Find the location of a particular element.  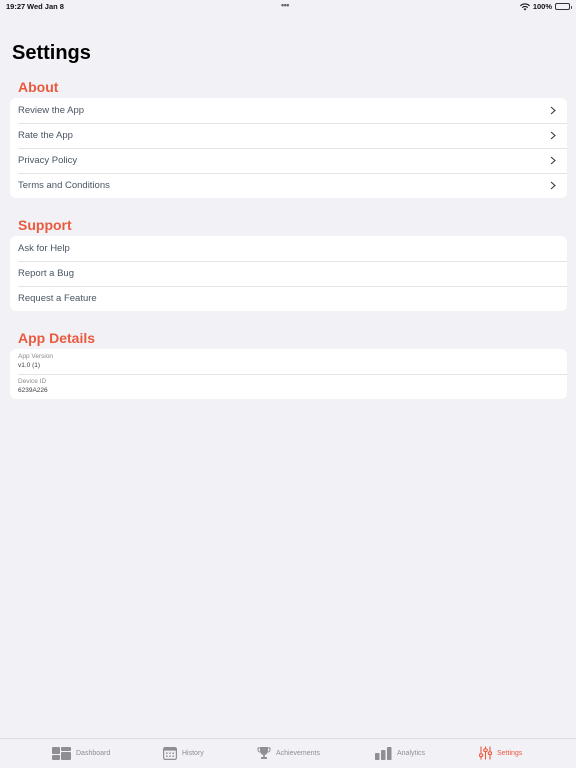

row-label: Request a Feature is located at coordinates (57, 298).